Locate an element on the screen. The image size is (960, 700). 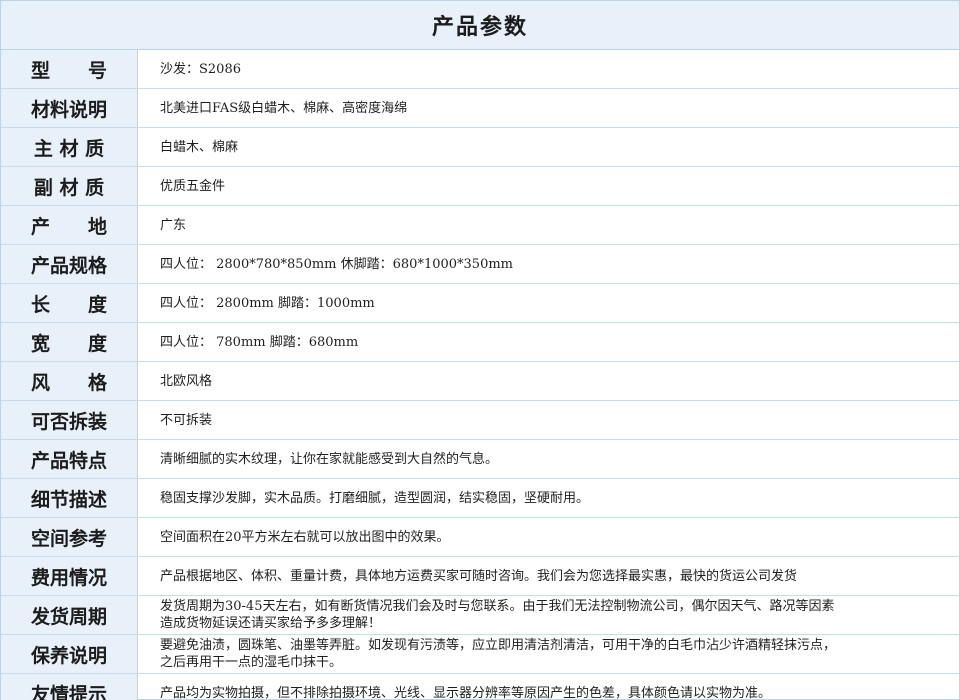
parameter-label: 副 材 质 is located at coordinates (69, 186).